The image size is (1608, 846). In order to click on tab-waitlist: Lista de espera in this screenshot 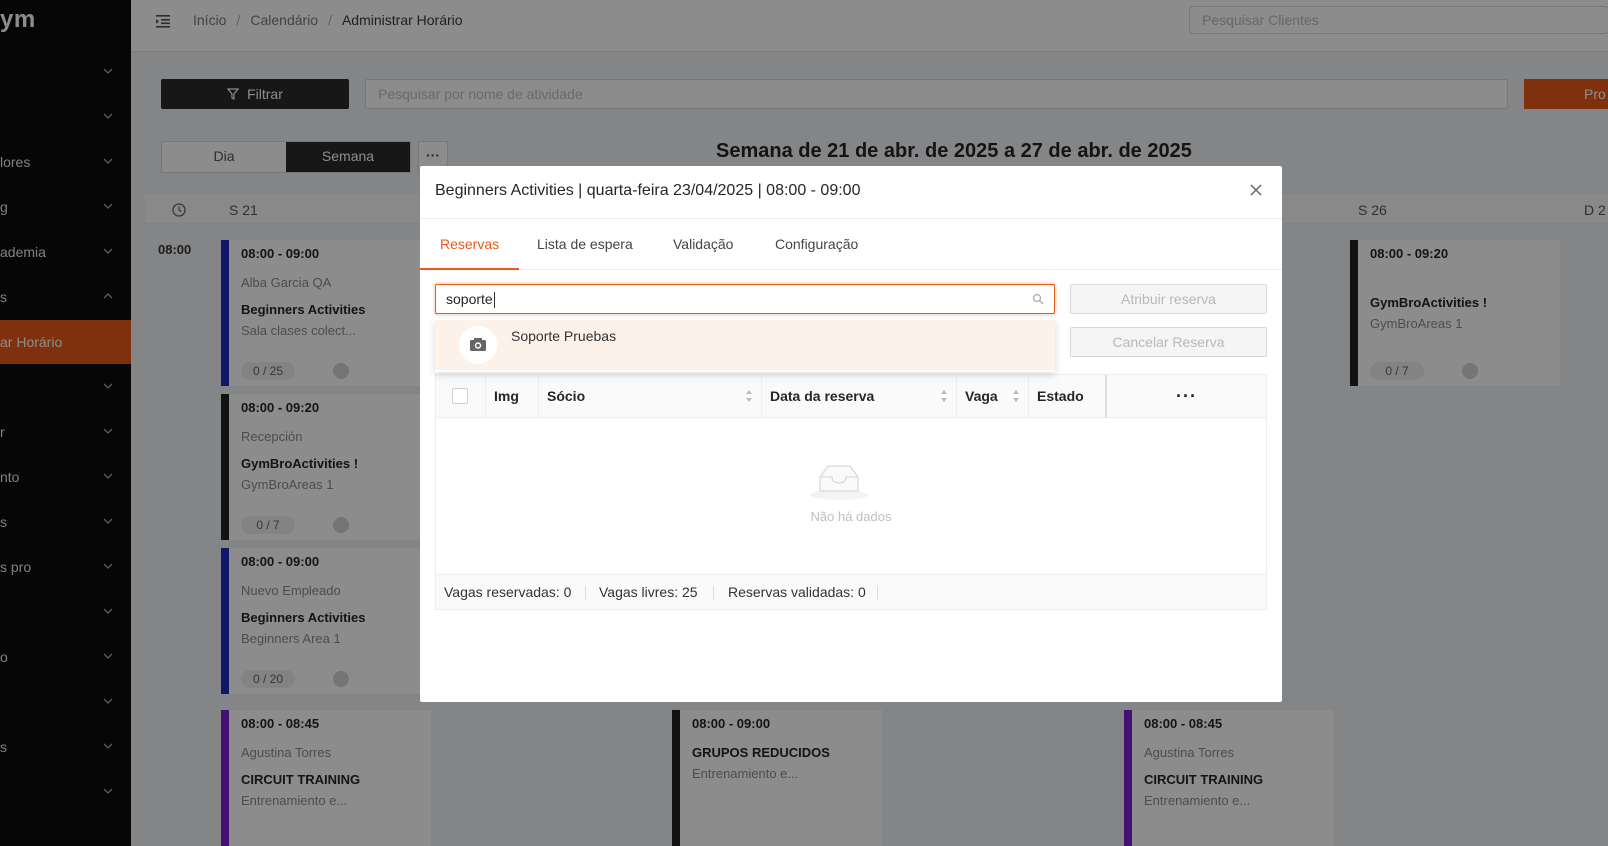, I will do `click(585, 244)`.